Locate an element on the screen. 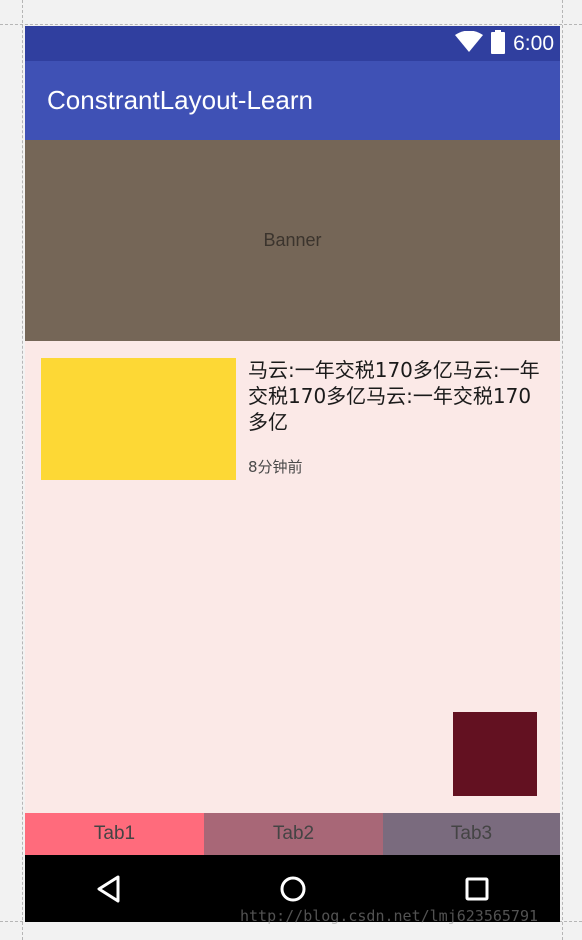  corner-square-button is located at coordinates (495, 754).